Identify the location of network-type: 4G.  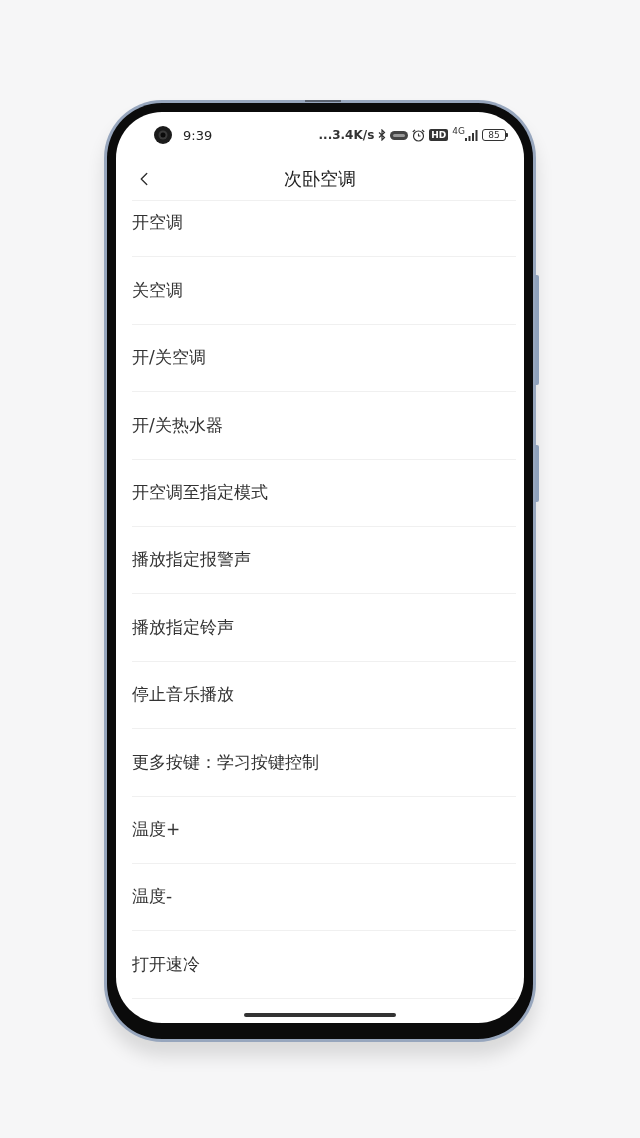
(458, 131).